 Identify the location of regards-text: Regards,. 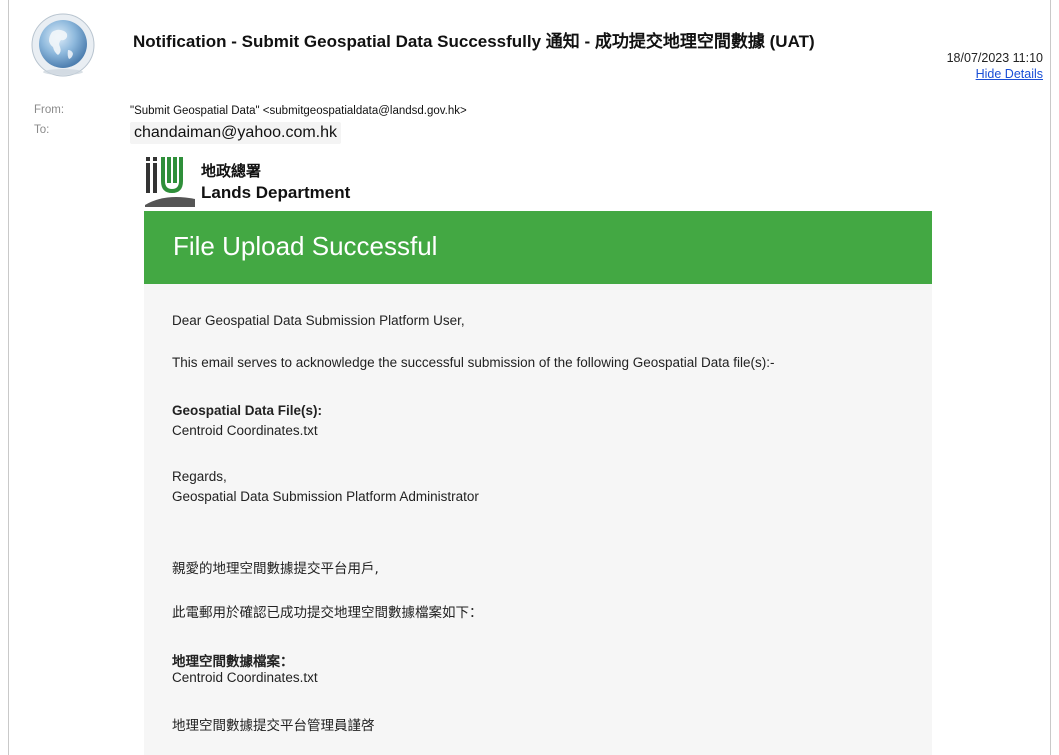
(199, 476).